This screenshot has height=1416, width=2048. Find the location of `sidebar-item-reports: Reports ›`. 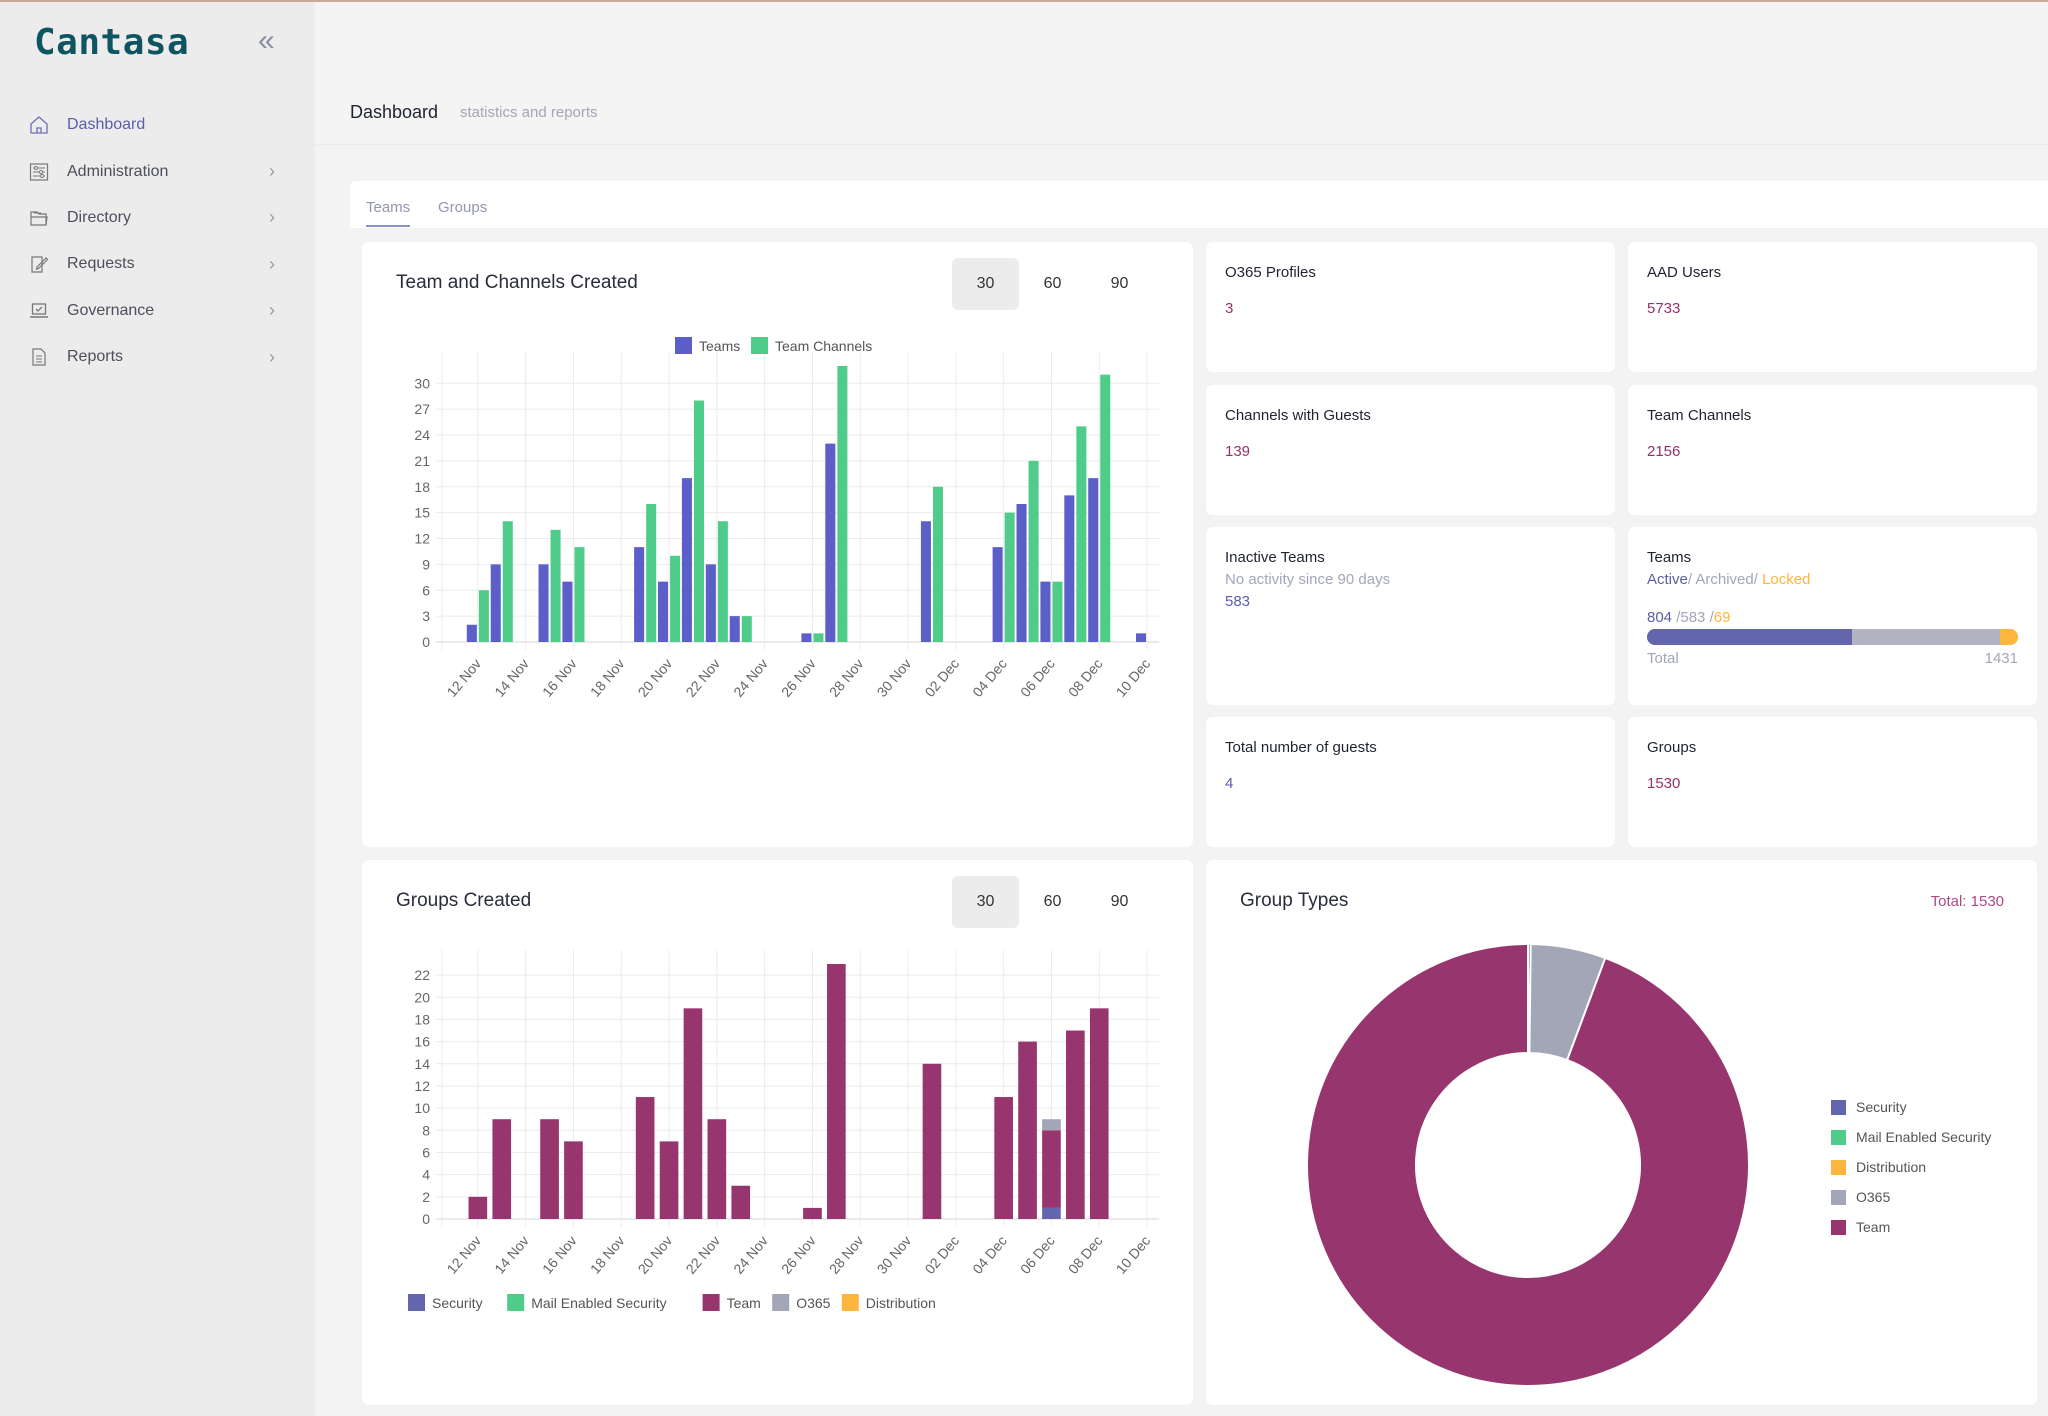

sidebar-item-reports: Reports › is located at coordinates (157, 357).